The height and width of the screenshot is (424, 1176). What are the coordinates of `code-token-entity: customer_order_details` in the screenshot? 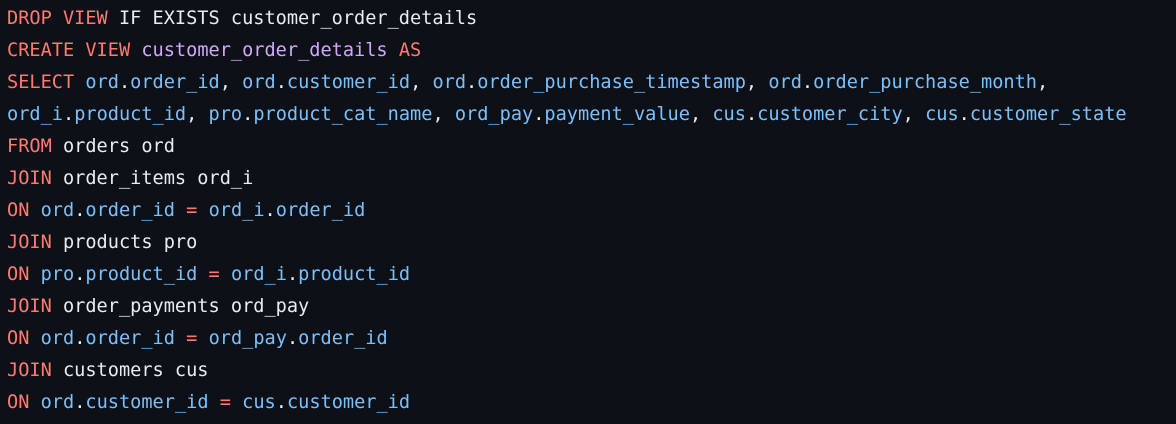 It's located at (264, 50).